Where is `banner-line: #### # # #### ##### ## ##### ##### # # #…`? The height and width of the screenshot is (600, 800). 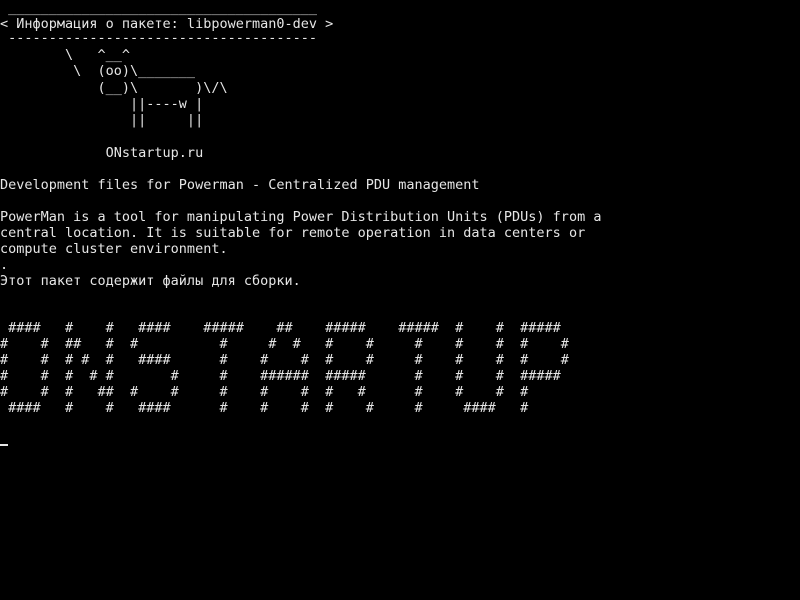 banner-line: #### # # #### ##### ## ##### ##### # # #… is located at coordinates (280, 328).